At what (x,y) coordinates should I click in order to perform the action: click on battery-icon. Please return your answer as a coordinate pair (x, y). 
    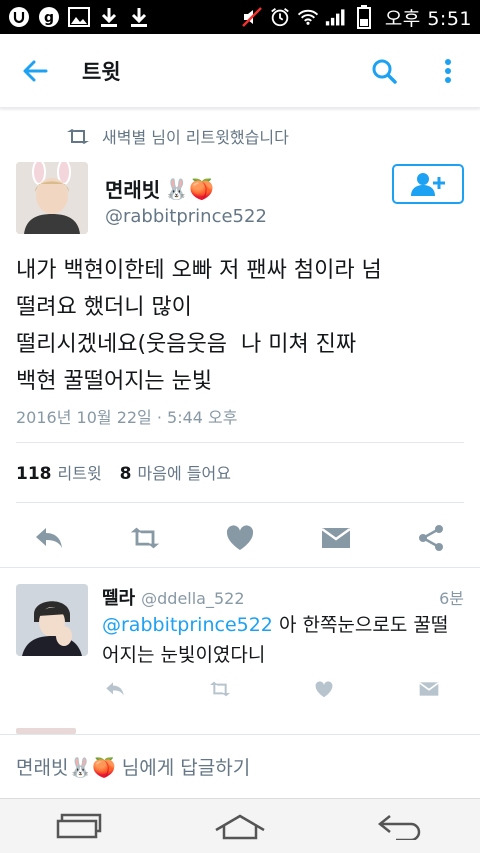
    Looking at the image, I should click on (364, 17).